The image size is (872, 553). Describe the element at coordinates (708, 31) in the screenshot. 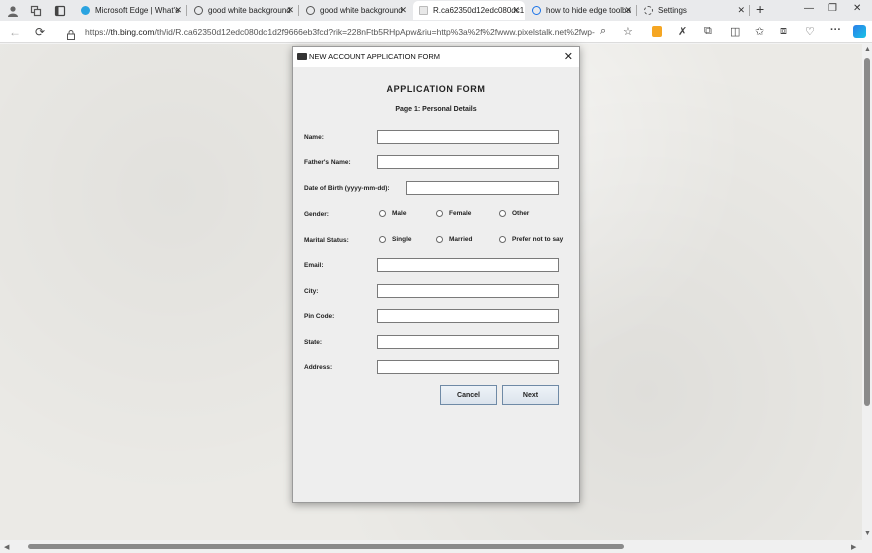

I see `extensions-icon: ⧉` at that location.